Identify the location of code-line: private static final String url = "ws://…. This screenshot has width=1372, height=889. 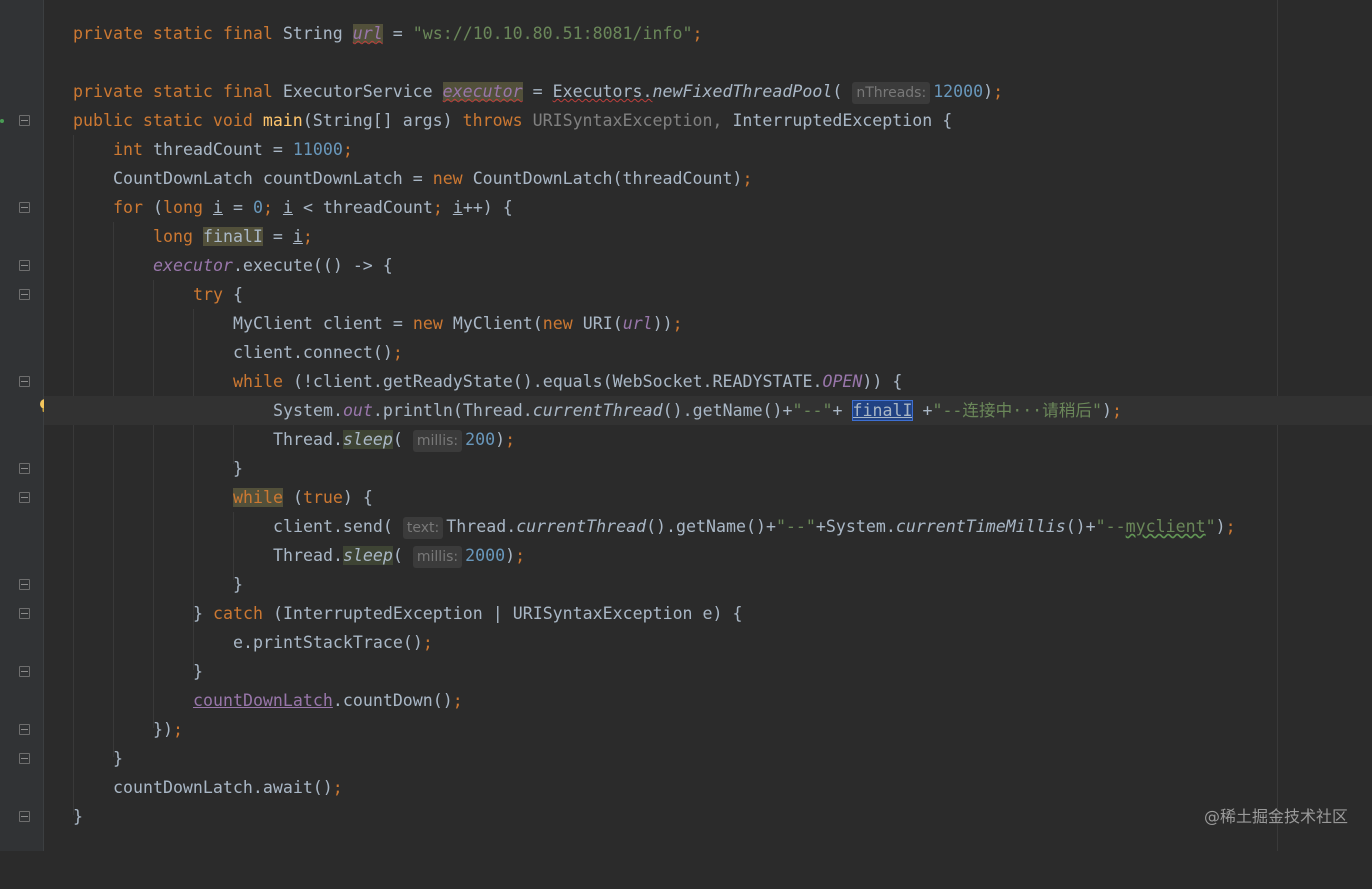
(708, 33).